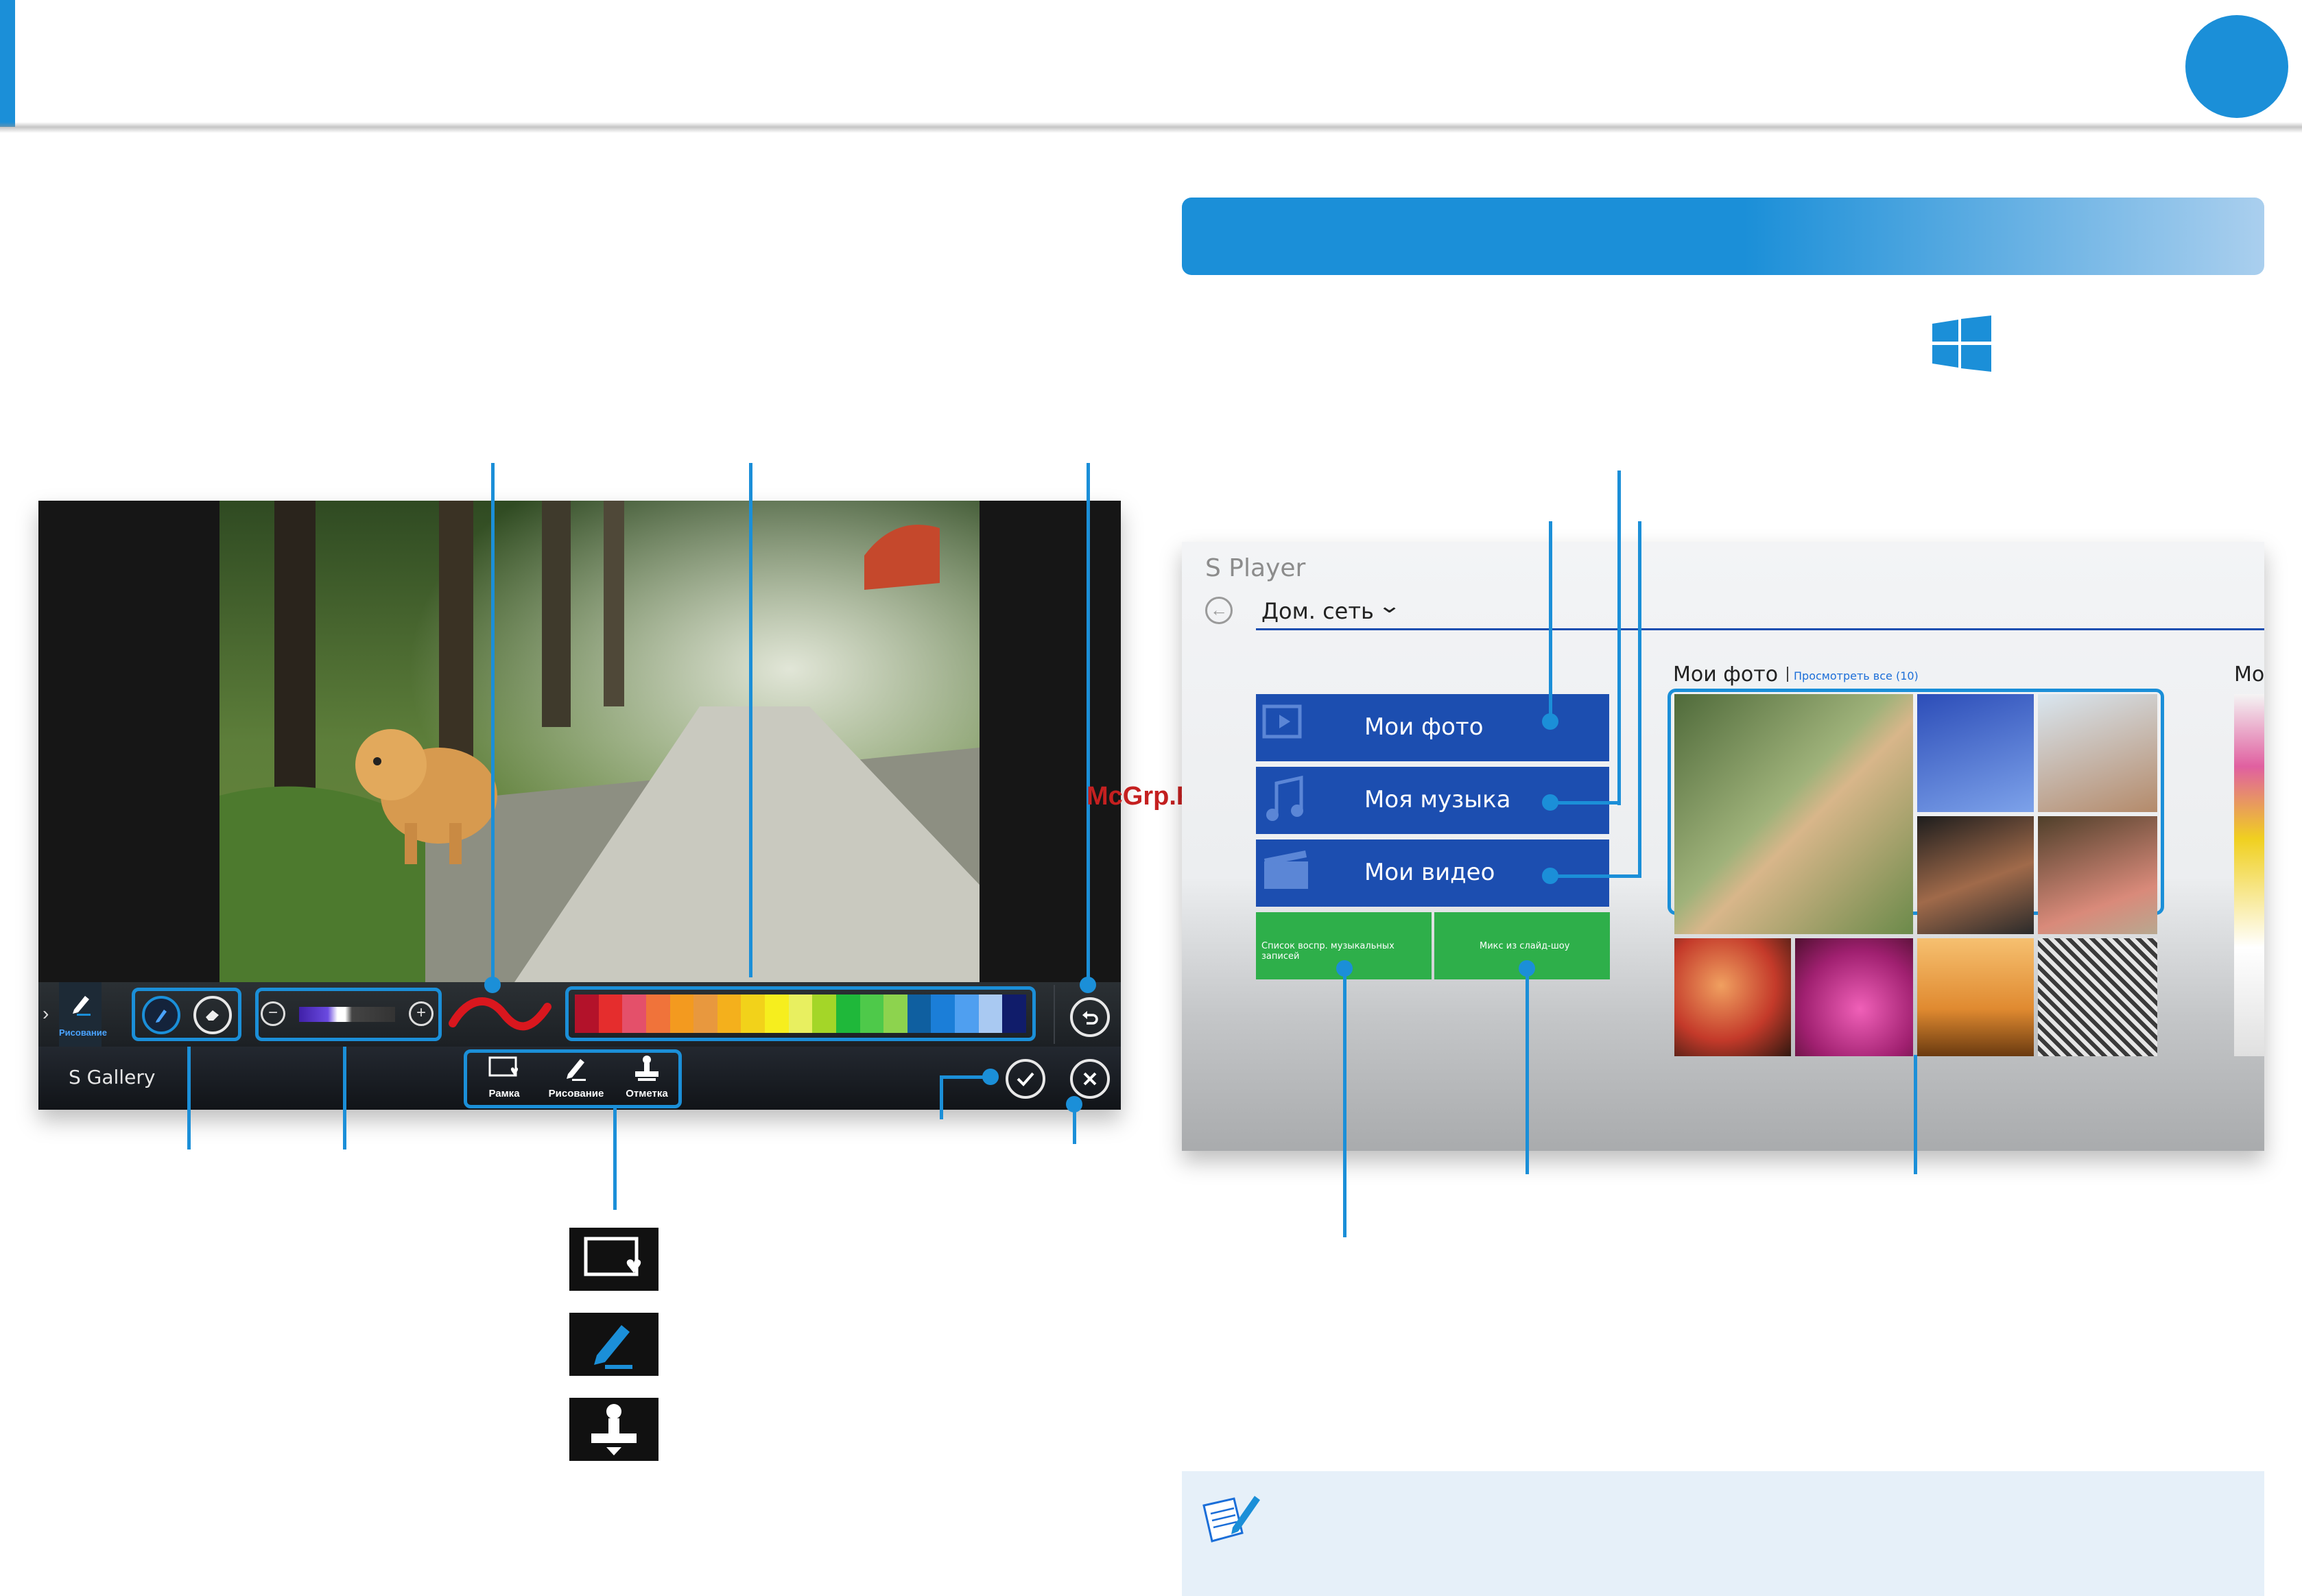  What do you see at coordinates (273, 1013) in the screenshot?
I see `decrease-size-button: −` at bounding box center [273, 1013].